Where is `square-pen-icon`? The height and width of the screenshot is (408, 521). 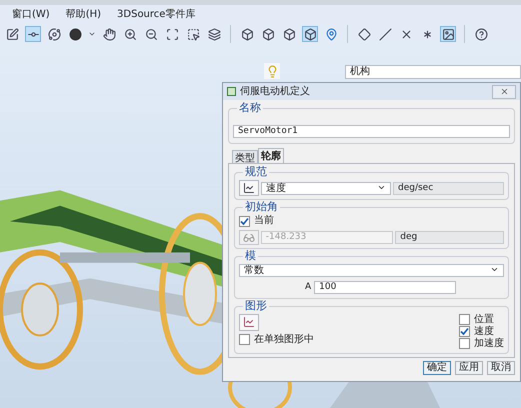 square-pen-icon is located at coordinates (12, 34).